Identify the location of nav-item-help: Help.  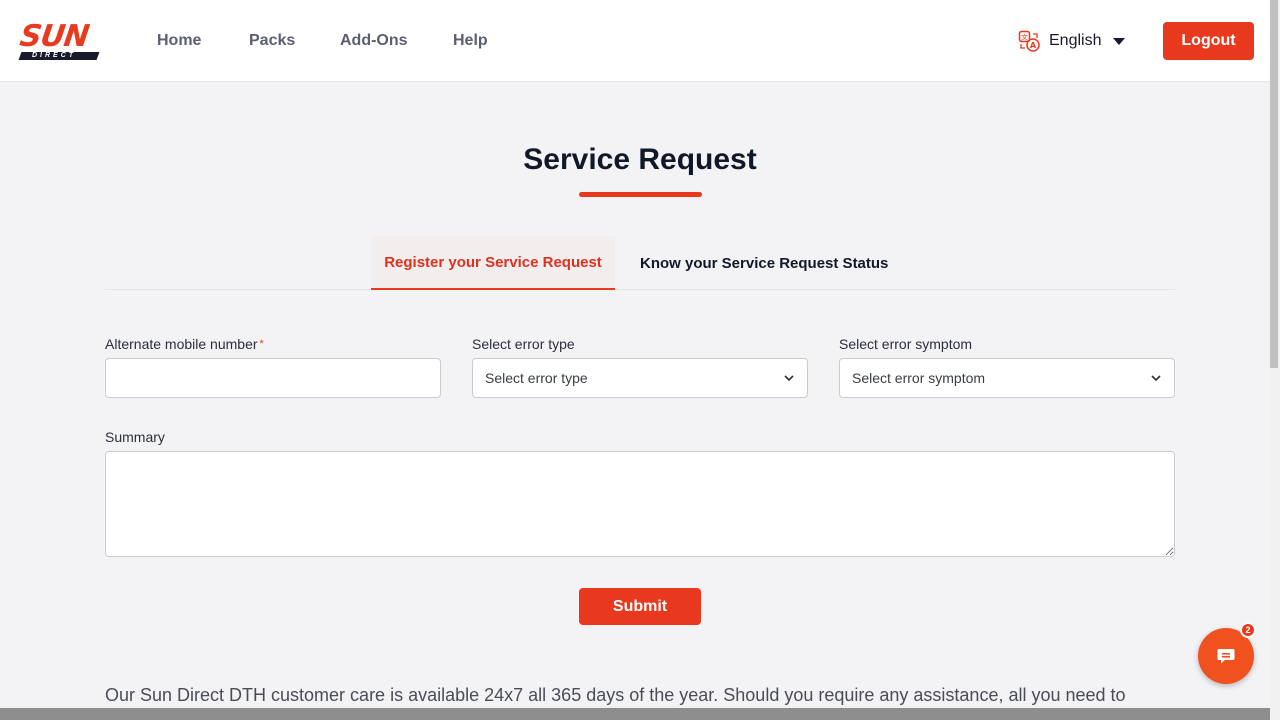
(470, 41).